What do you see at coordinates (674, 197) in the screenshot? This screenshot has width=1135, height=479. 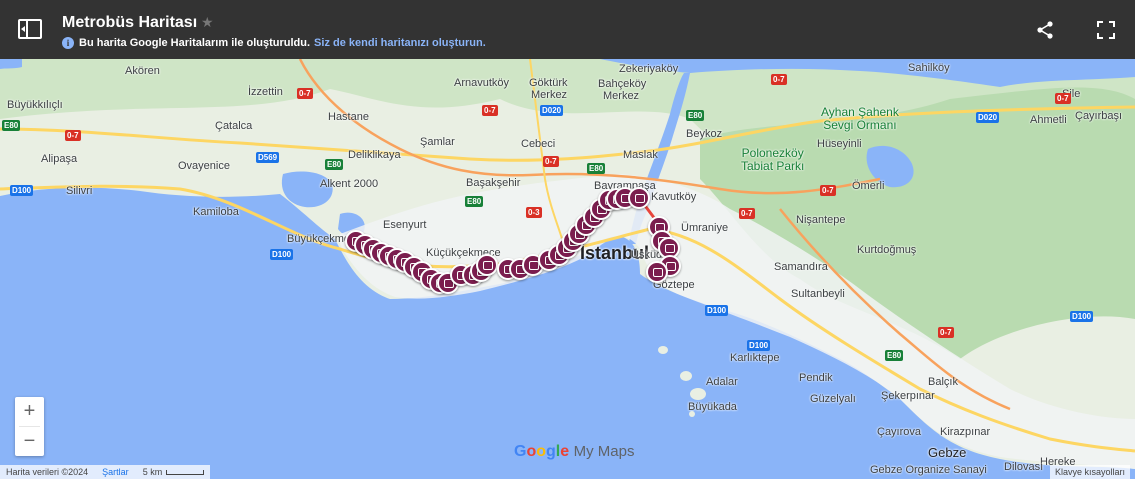 I see `place-label: Kavutköy` at bounding box center [674, 197].